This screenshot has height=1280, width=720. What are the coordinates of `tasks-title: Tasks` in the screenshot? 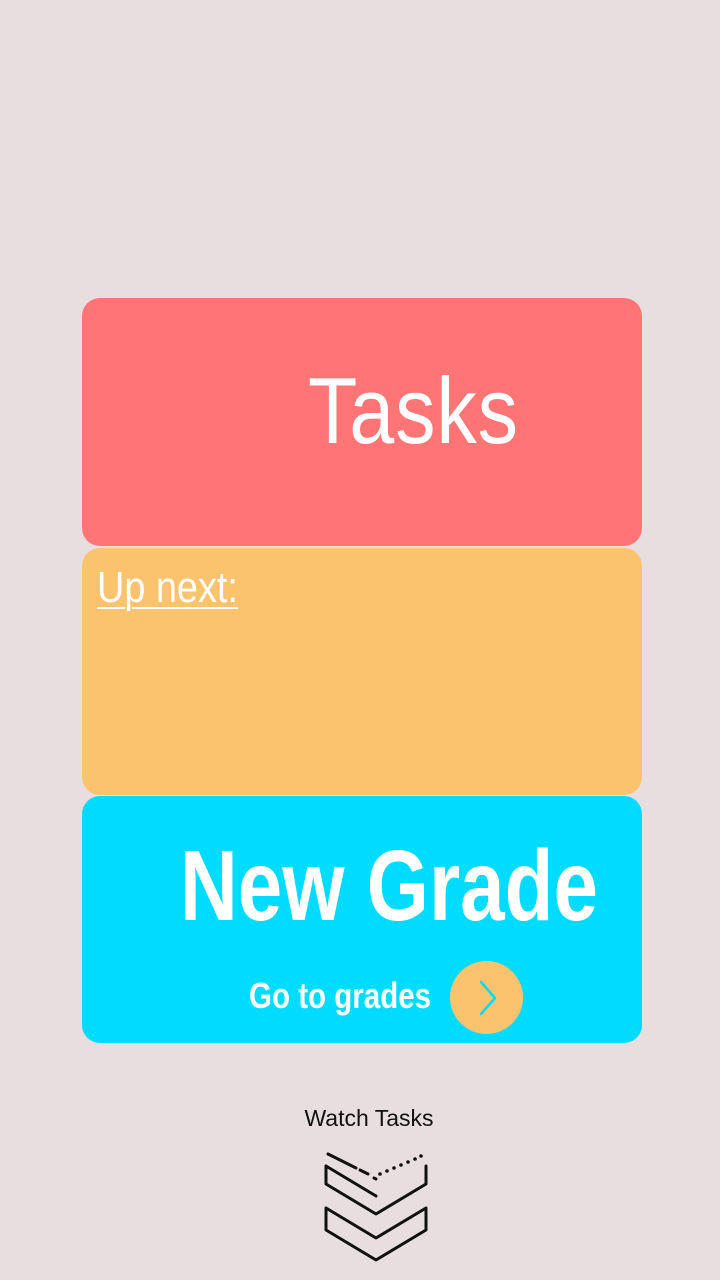 It's located at (413, 410).